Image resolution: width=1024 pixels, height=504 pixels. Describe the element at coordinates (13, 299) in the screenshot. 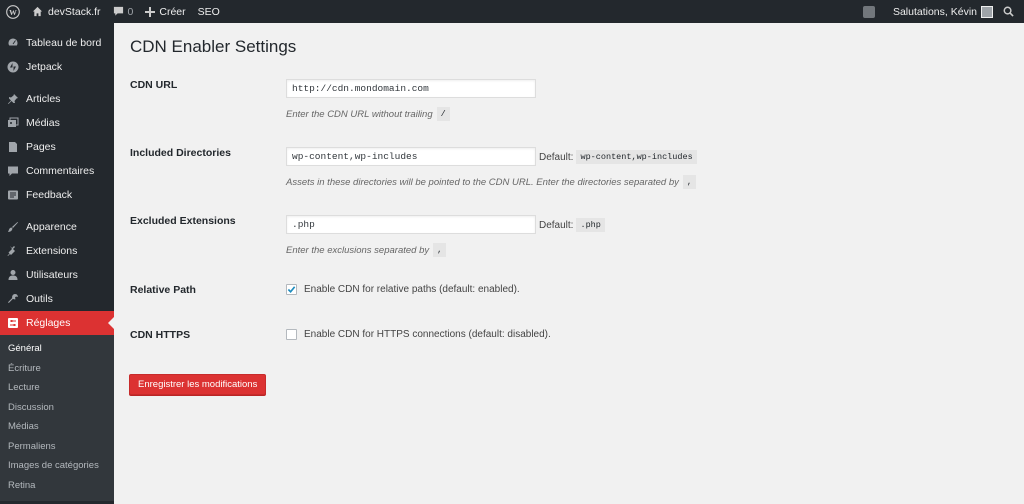

I see `wrench-icon` at that location.